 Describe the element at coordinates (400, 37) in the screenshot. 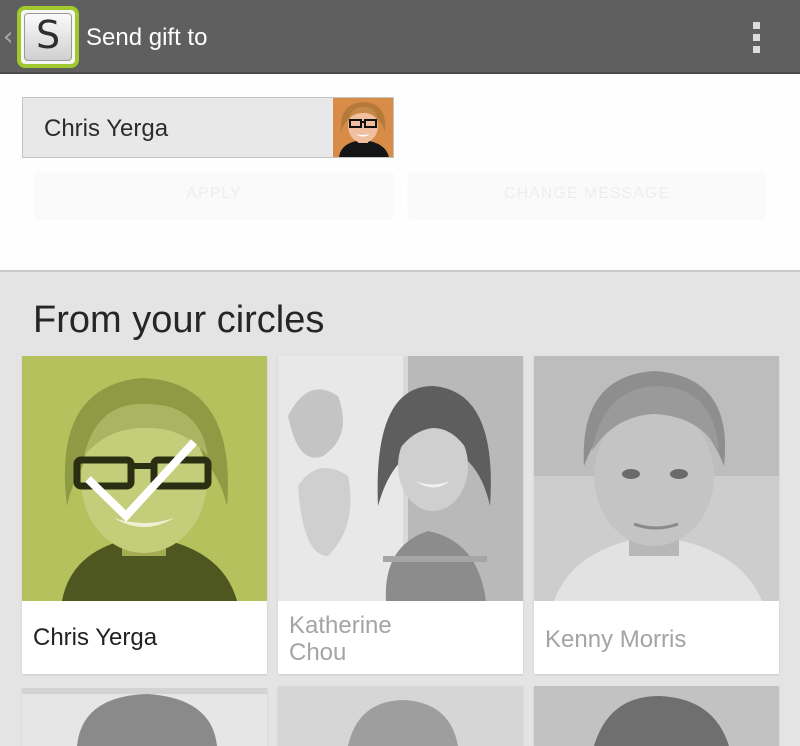

I see `action-bar: ‹ S Send gift to` at that location.